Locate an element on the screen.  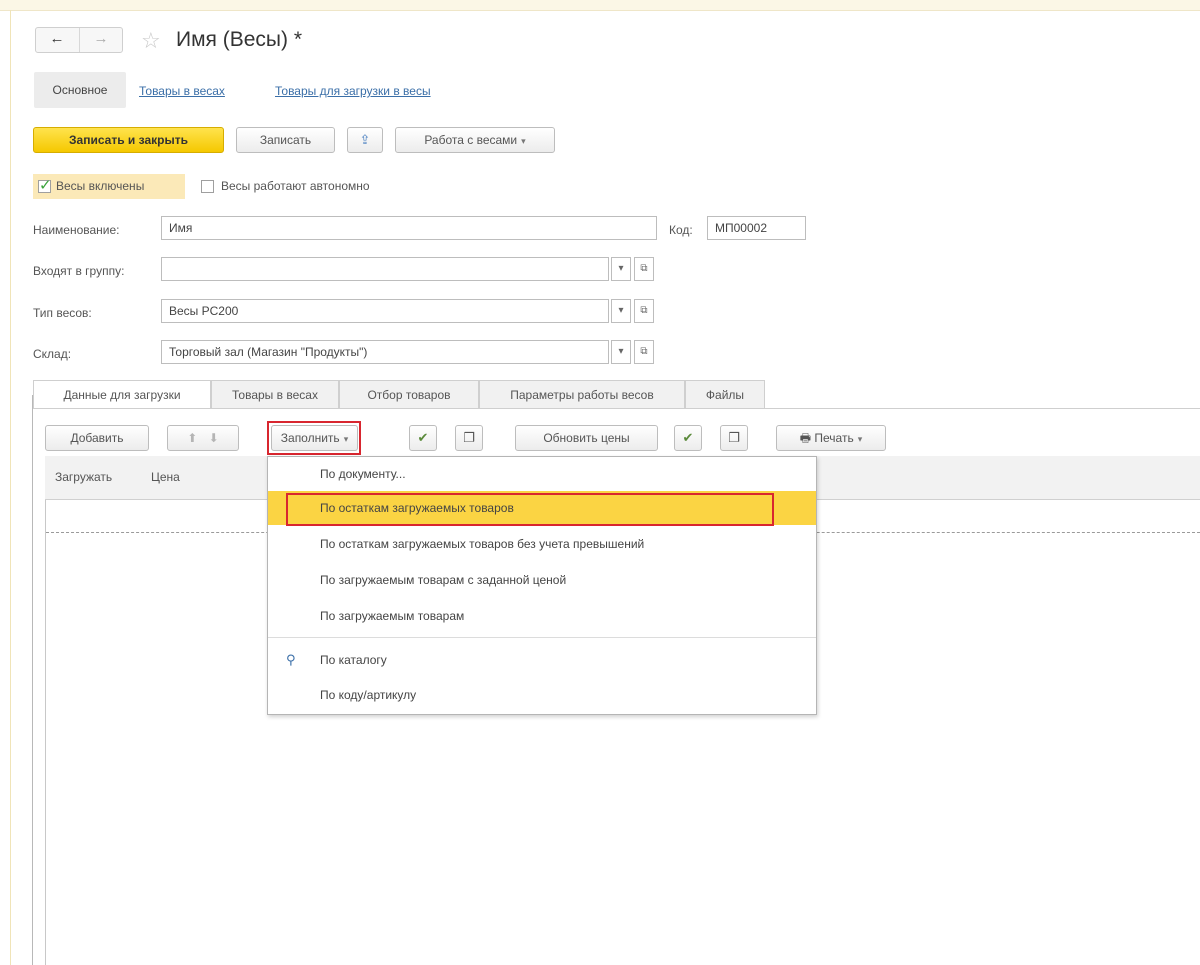
menu-item-by-catalog-label: По каталогу is located at coordinates (353, 660).